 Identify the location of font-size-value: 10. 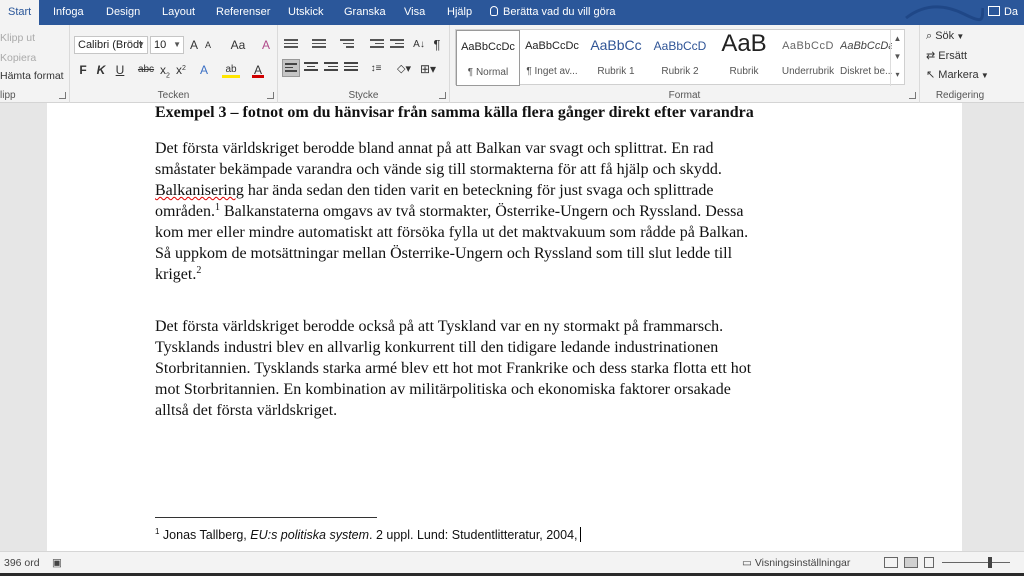
(160, 45).